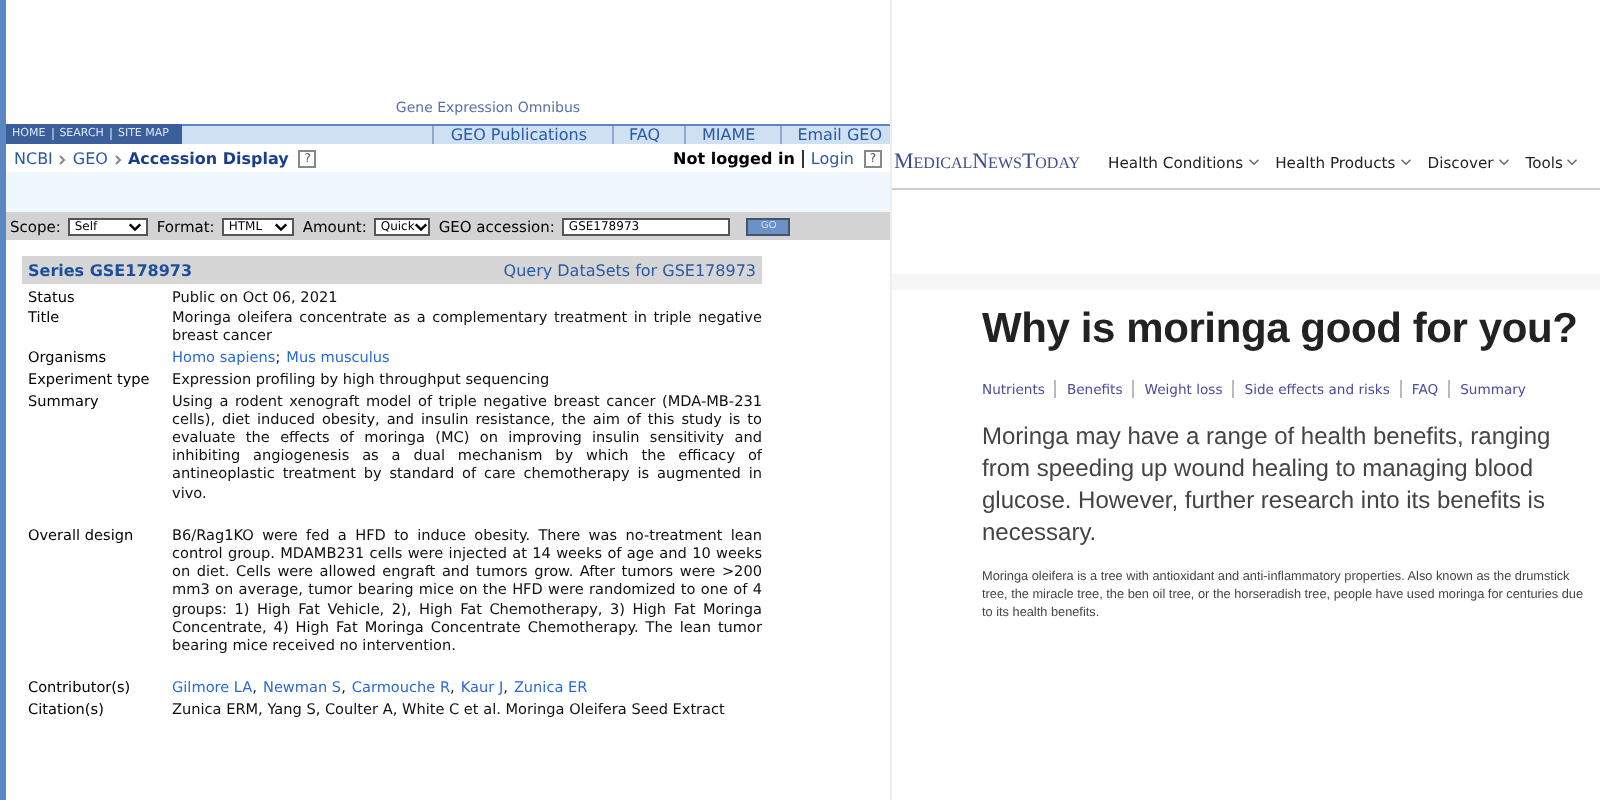  Describe the element at coordinates (830, 135) in the screenshot. I see `nav-link: Email GEO` at that location.